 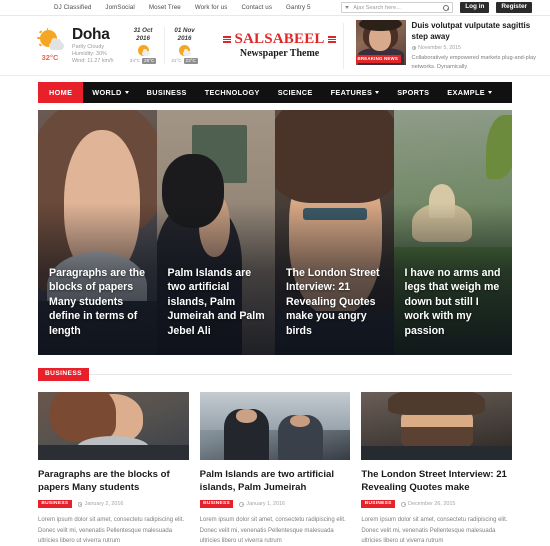 I want to click on nav-item-technology: TECHNOLOGY, so click(x=232, y=92).